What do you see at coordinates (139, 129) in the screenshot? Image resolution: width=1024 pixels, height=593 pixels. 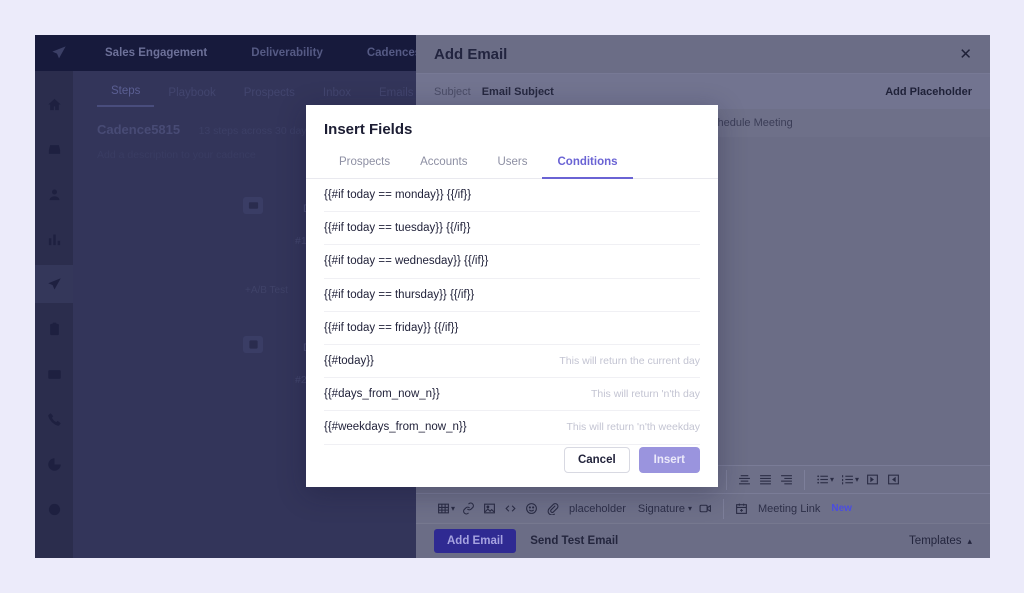 I see `page-title: Cadence5815` at bounding box center [139, 129].